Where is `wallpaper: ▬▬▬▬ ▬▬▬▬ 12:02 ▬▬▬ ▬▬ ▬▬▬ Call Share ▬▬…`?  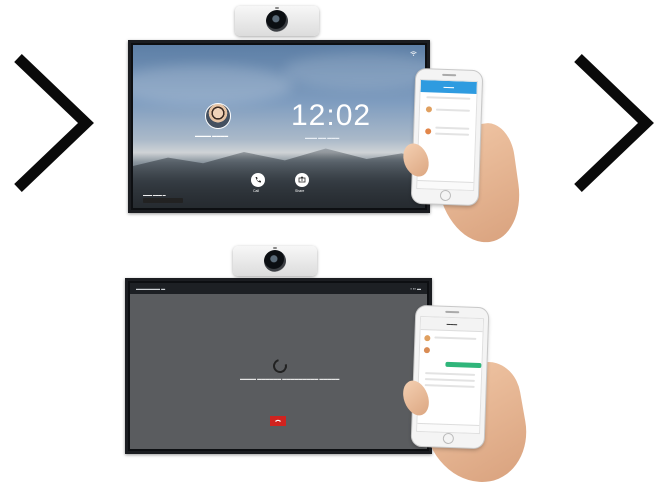
wallpaper: ▬▬▬▬ ▬▬▬▬ 12:02 ▬▬▬ ▬▬ ▬▬▬ Call Share ▬▬… is located at coordinates (279, 126).